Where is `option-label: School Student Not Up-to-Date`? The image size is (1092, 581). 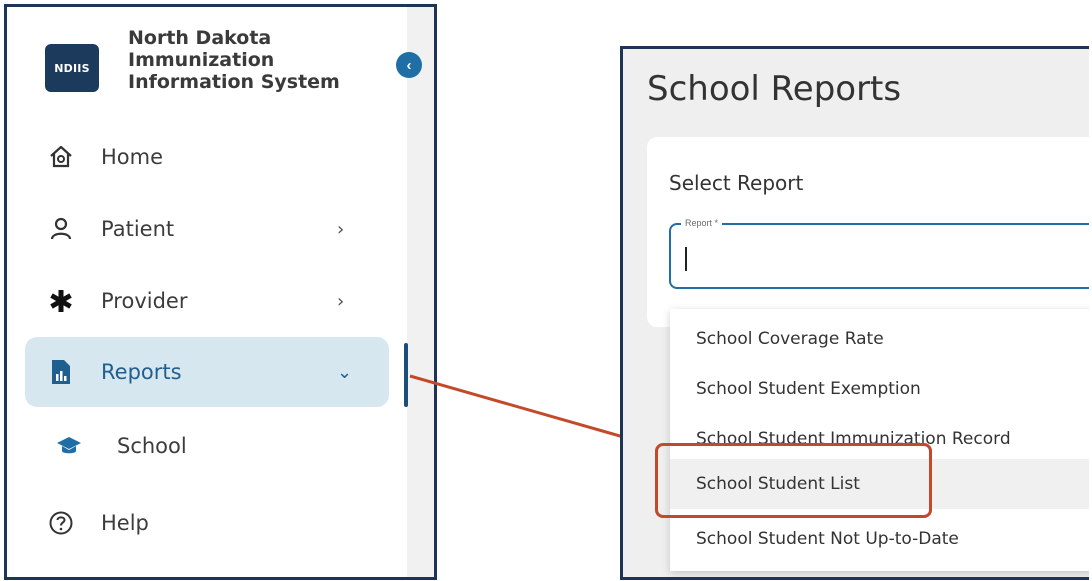
option-label: School Student Not Up-to-Date is located at coordinates (827, 539).